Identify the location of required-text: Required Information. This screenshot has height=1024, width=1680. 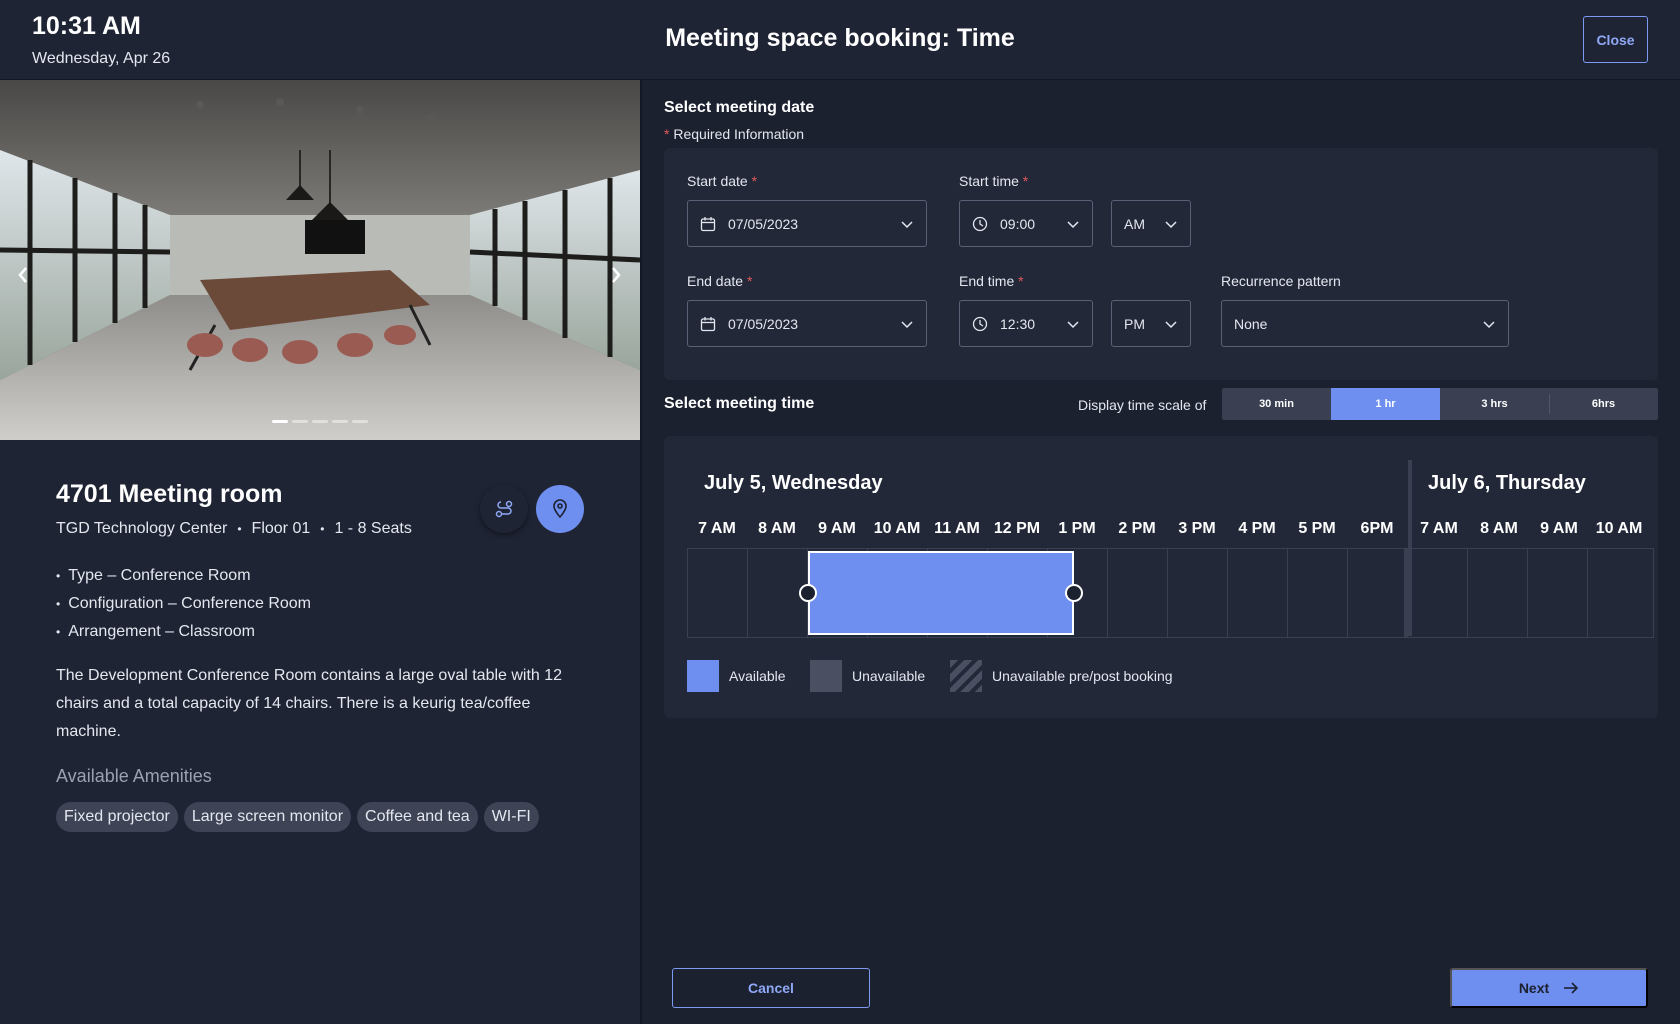
(739, 134).